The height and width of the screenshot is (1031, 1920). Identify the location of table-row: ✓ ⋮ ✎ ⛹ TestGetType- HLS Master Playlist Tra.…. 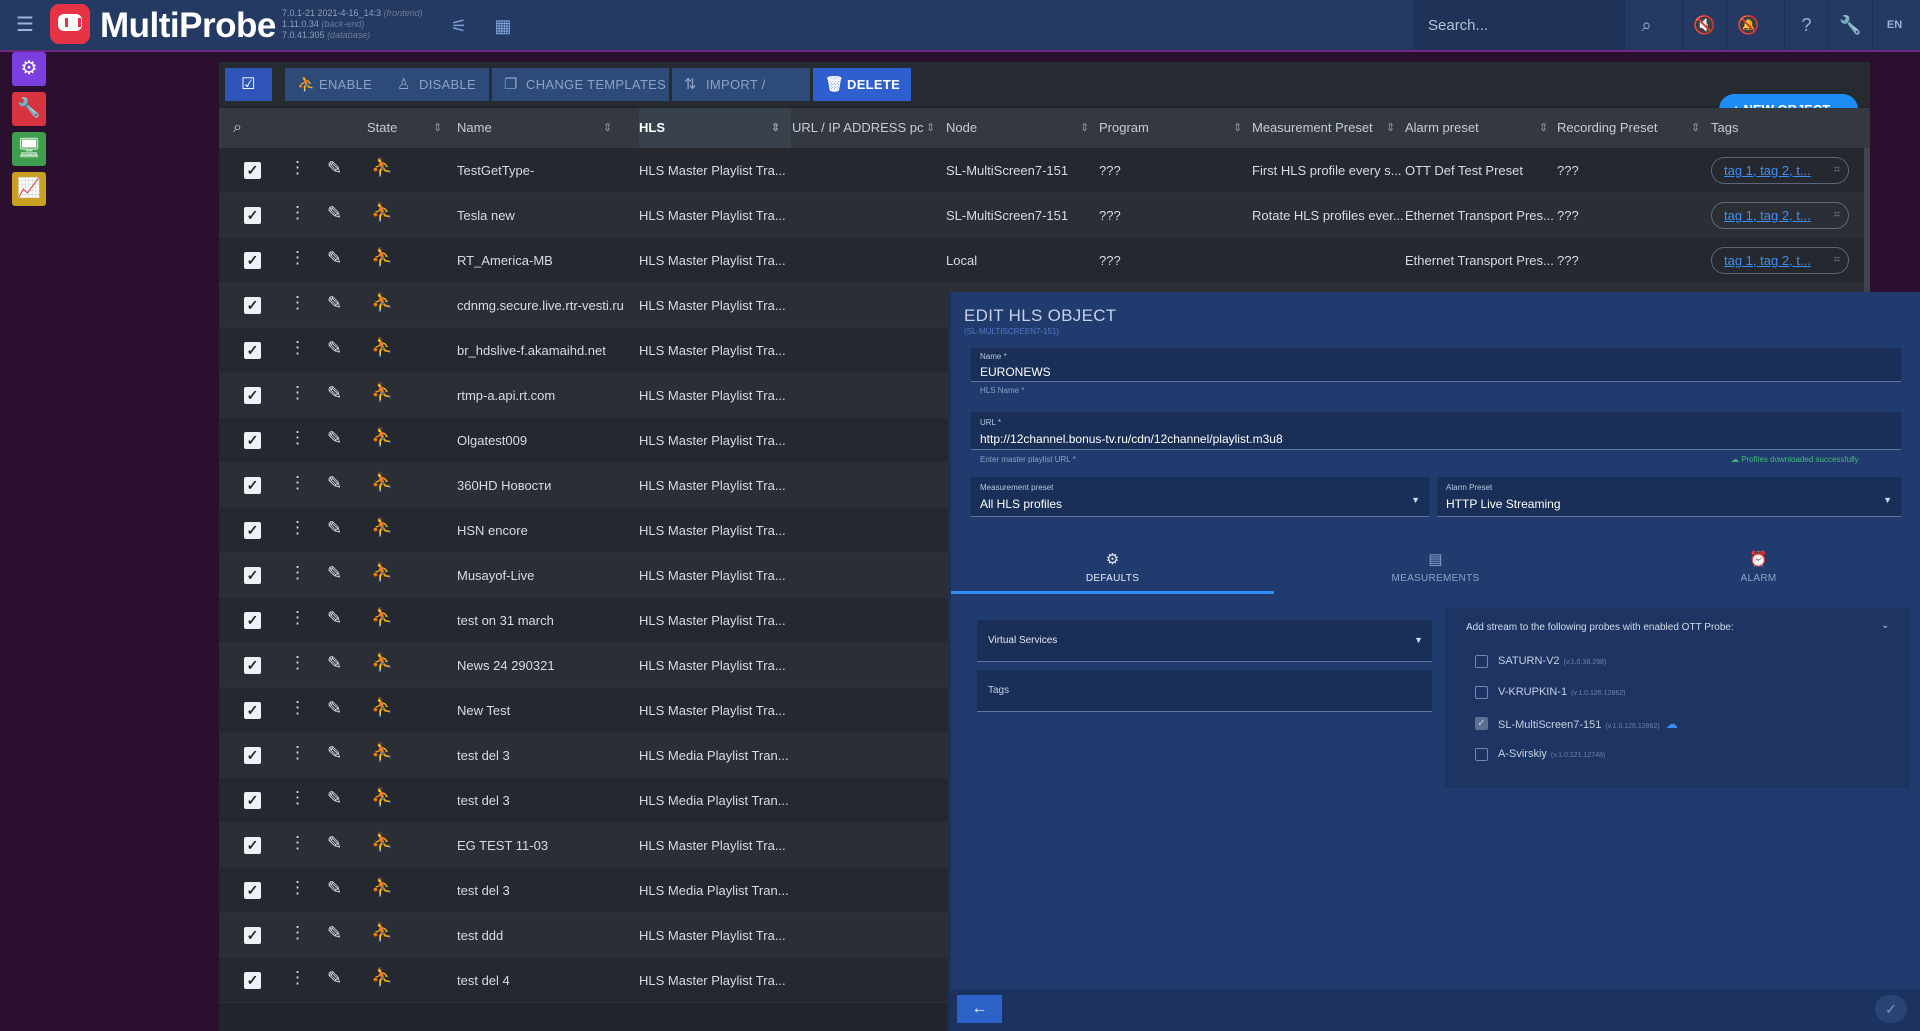
(1044, 170).